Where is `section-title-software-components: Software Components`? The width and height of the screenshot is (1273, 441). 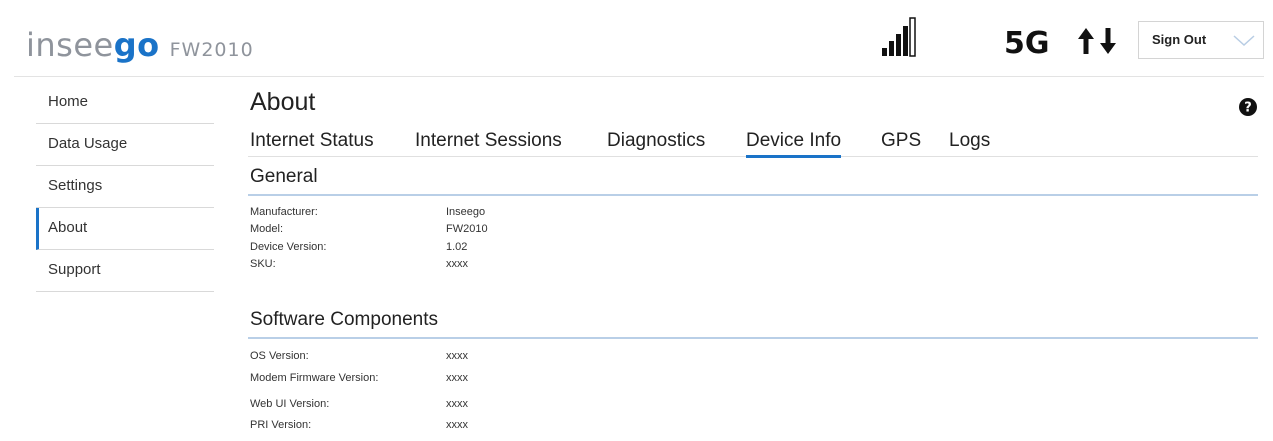 section-title-software-components: Software Components is located at coordinates (344, 319).